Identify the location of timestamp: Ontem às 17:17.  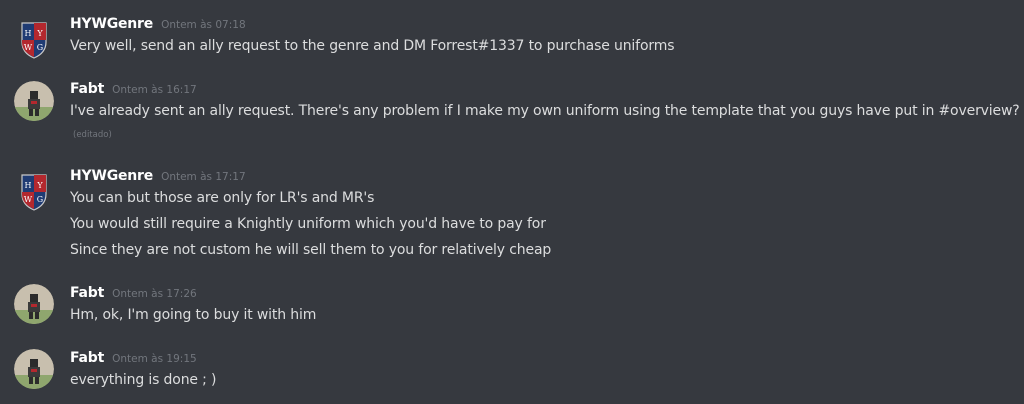
(203, 177).